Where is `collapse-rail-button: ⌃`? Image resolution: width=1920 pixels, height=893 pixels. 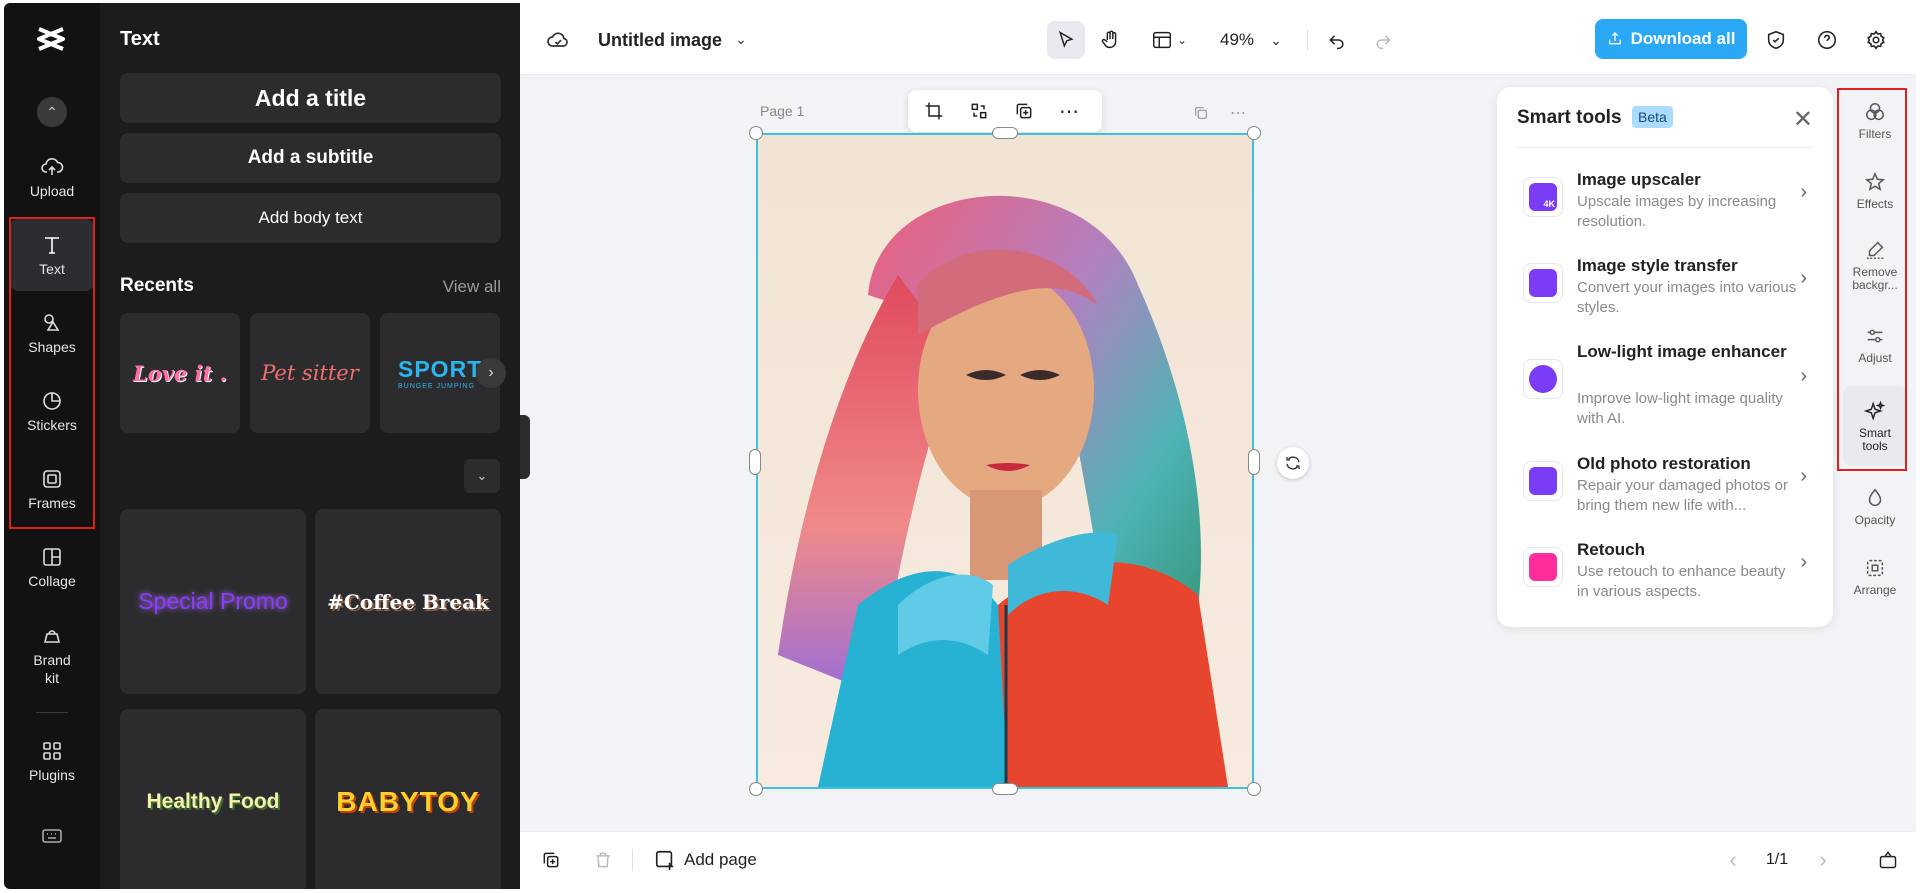
collapse-rail-button: ⌃ is located at coordinates (52, 112).